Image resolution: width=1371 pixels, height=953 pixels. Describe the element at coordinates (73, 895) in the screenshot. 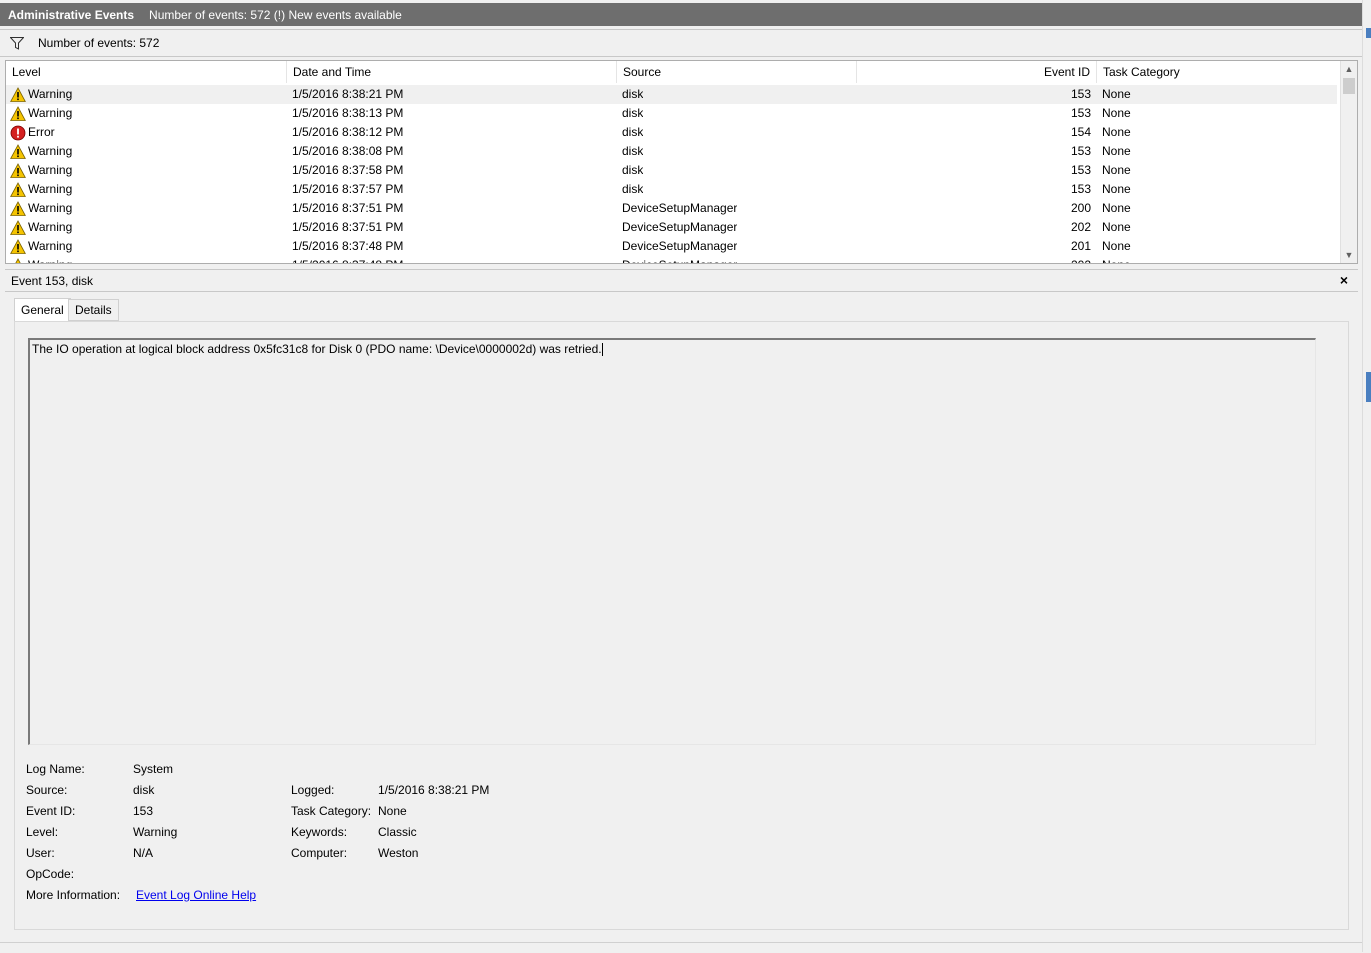

I see `more-information-label: More Information:` at that location.